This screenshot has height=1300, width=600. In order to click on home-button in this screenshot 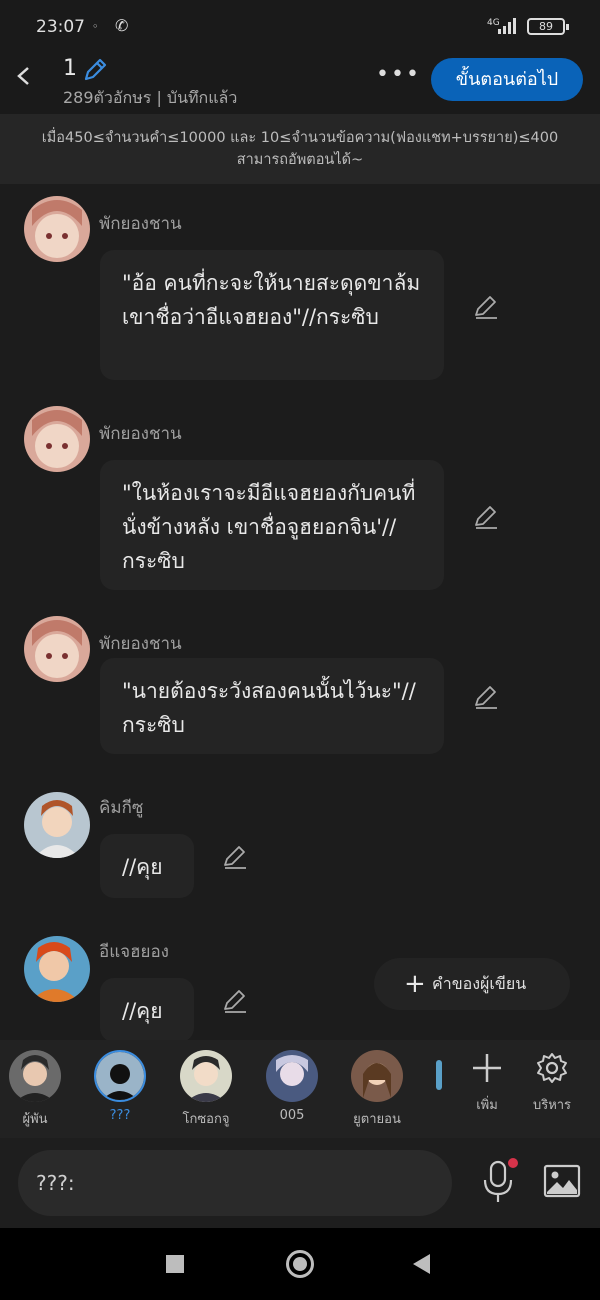, I will do `click(300, 1264)`.